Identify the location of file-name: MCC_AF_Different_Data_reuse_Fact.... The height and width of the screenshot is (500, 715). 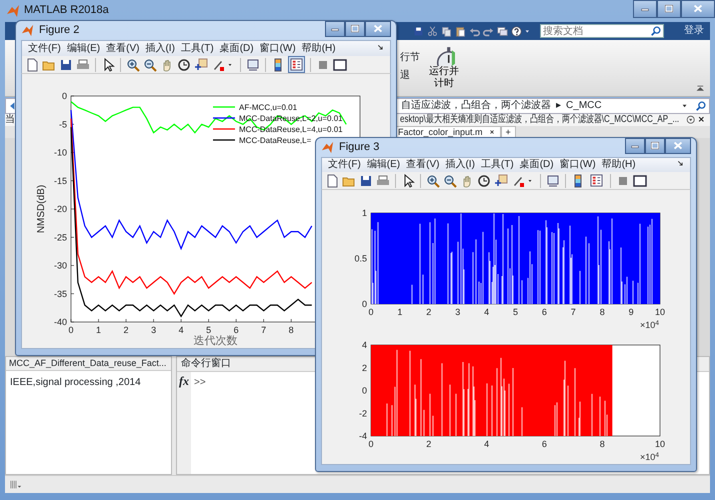
(88, 364).